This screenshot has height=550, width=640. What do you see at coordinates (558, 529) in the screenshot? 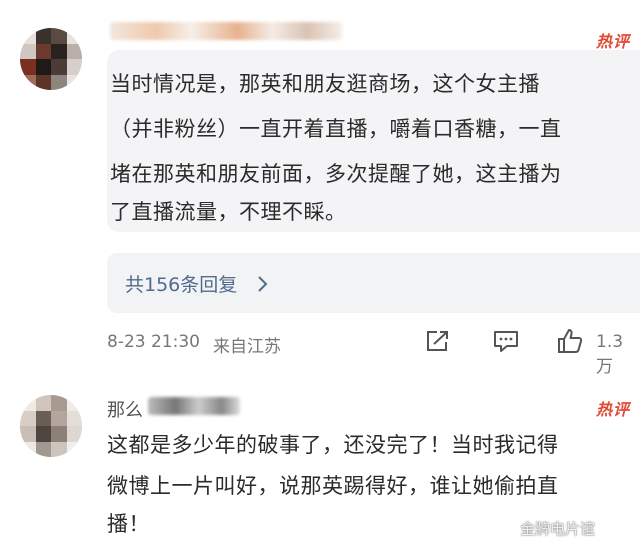
I see `watermark: 金牌电片谊` at bounding box center [558, 529].